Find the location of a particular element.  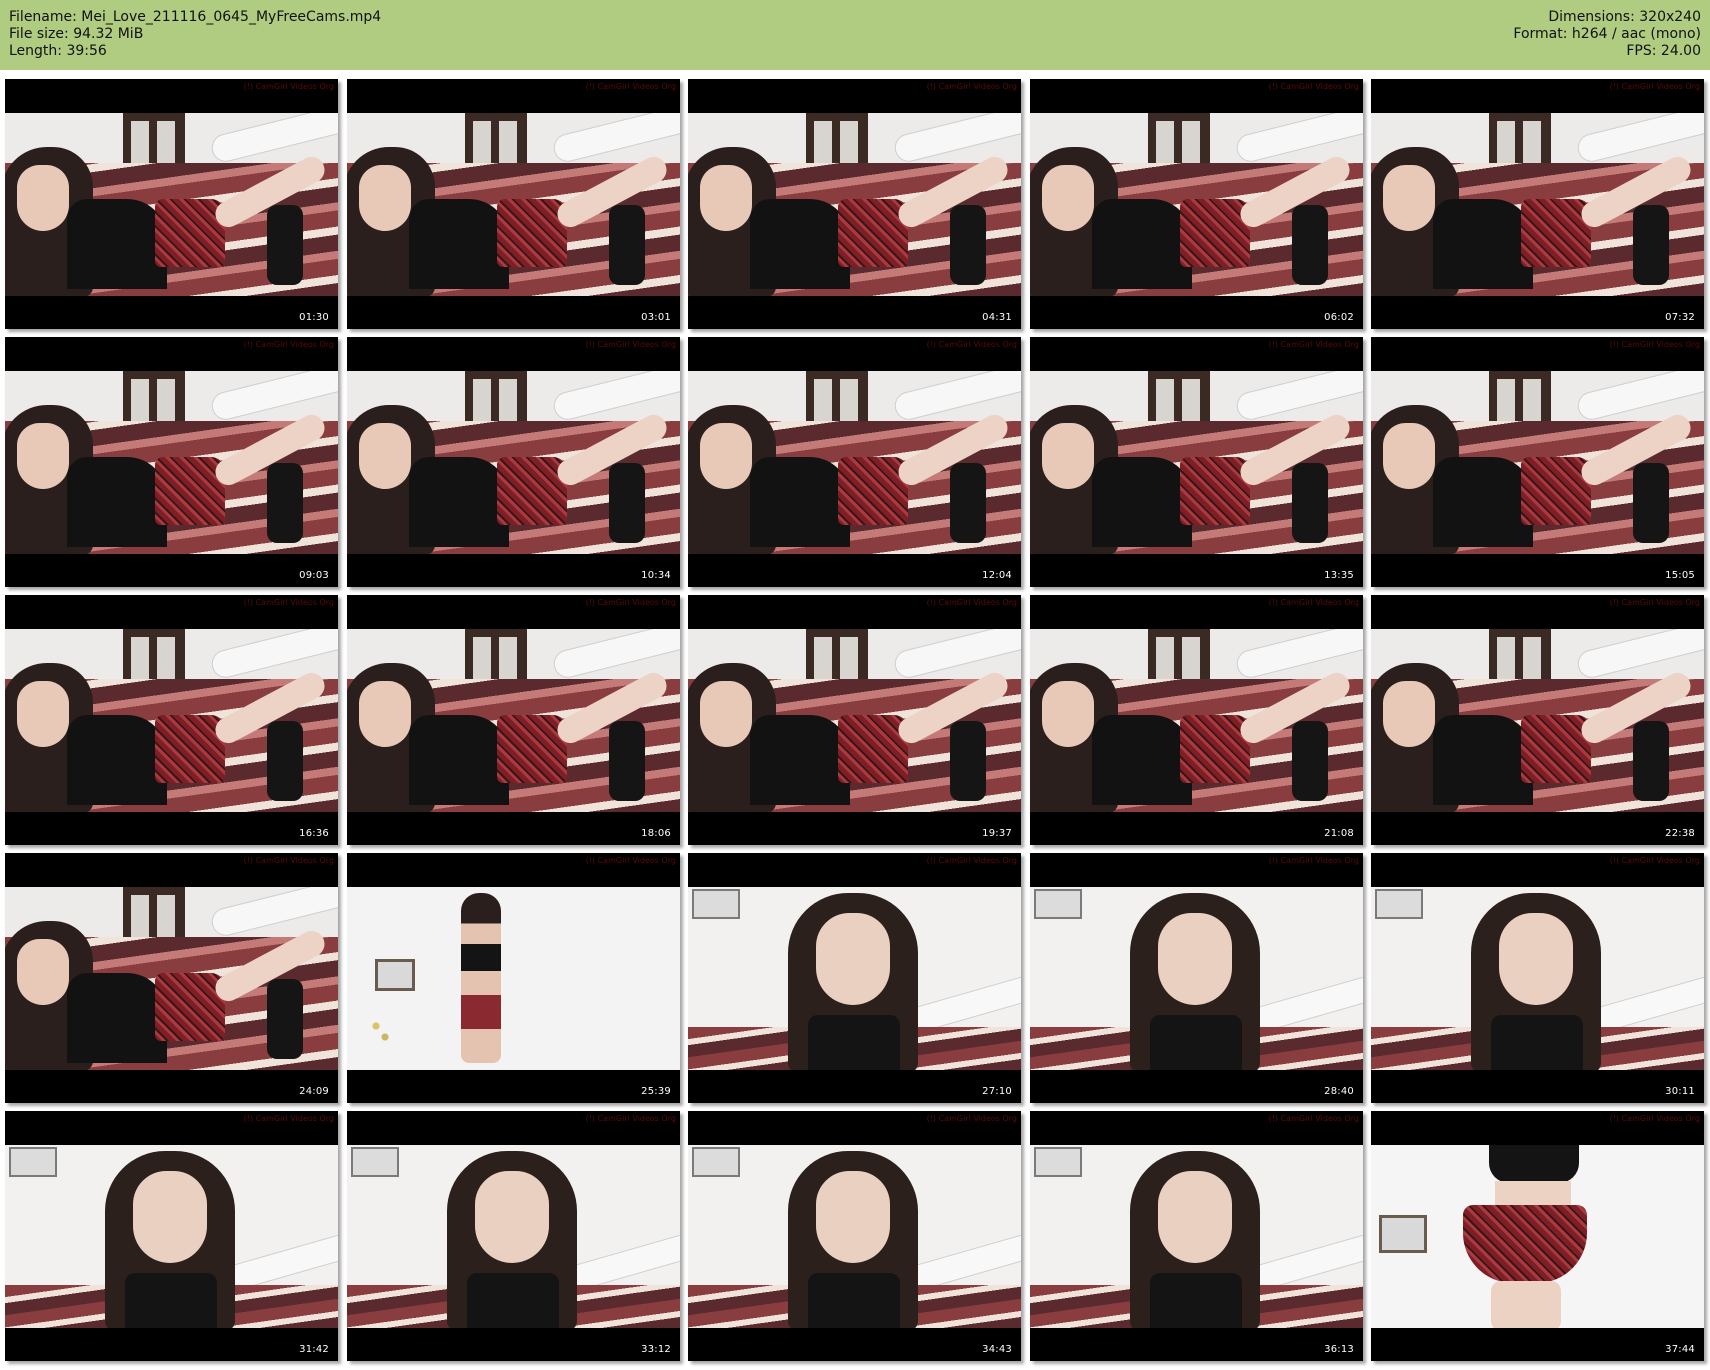

timestamp-label: 21:08 is located at coordinates (1339, 833).